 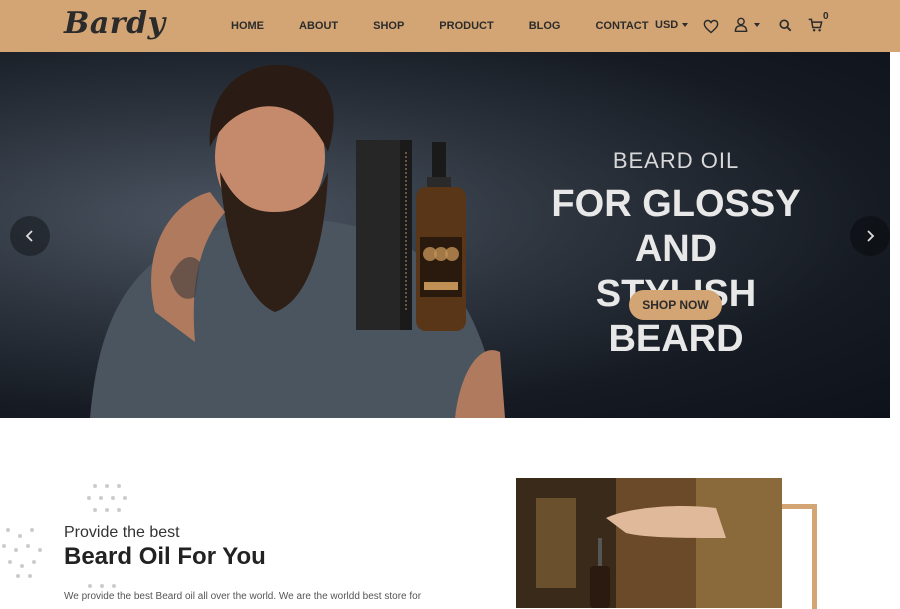 What do you see at coordinates (649, 543) in the screenshot?
I see `intro-photo` at bounding box center [649, 543].